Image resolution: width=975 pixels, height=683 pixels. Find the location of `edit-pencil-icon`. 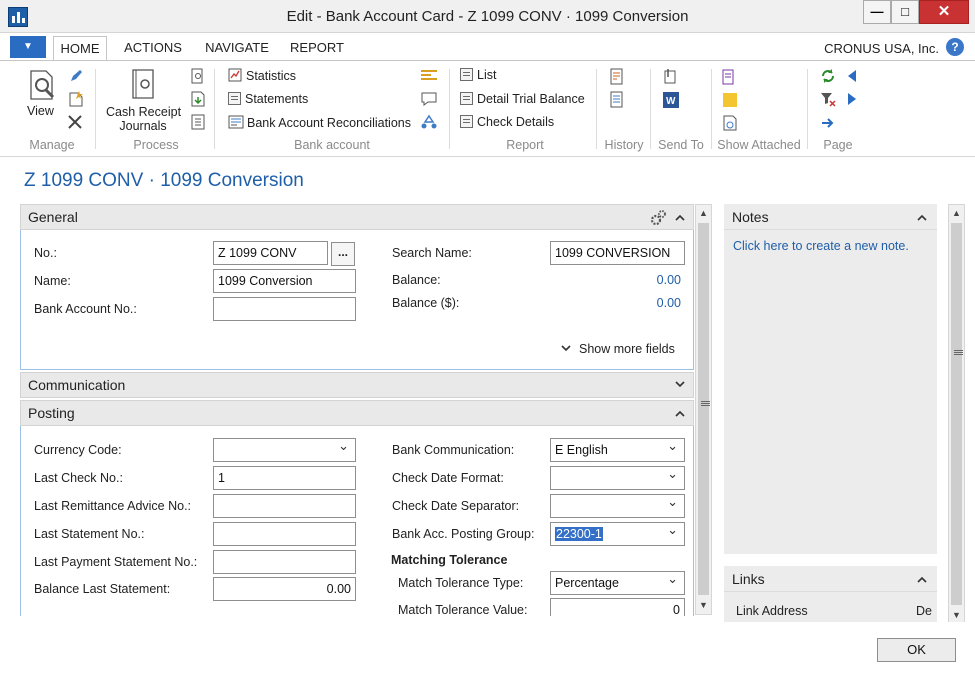

edit-pencil-icon is located at coordinates (76, 76).